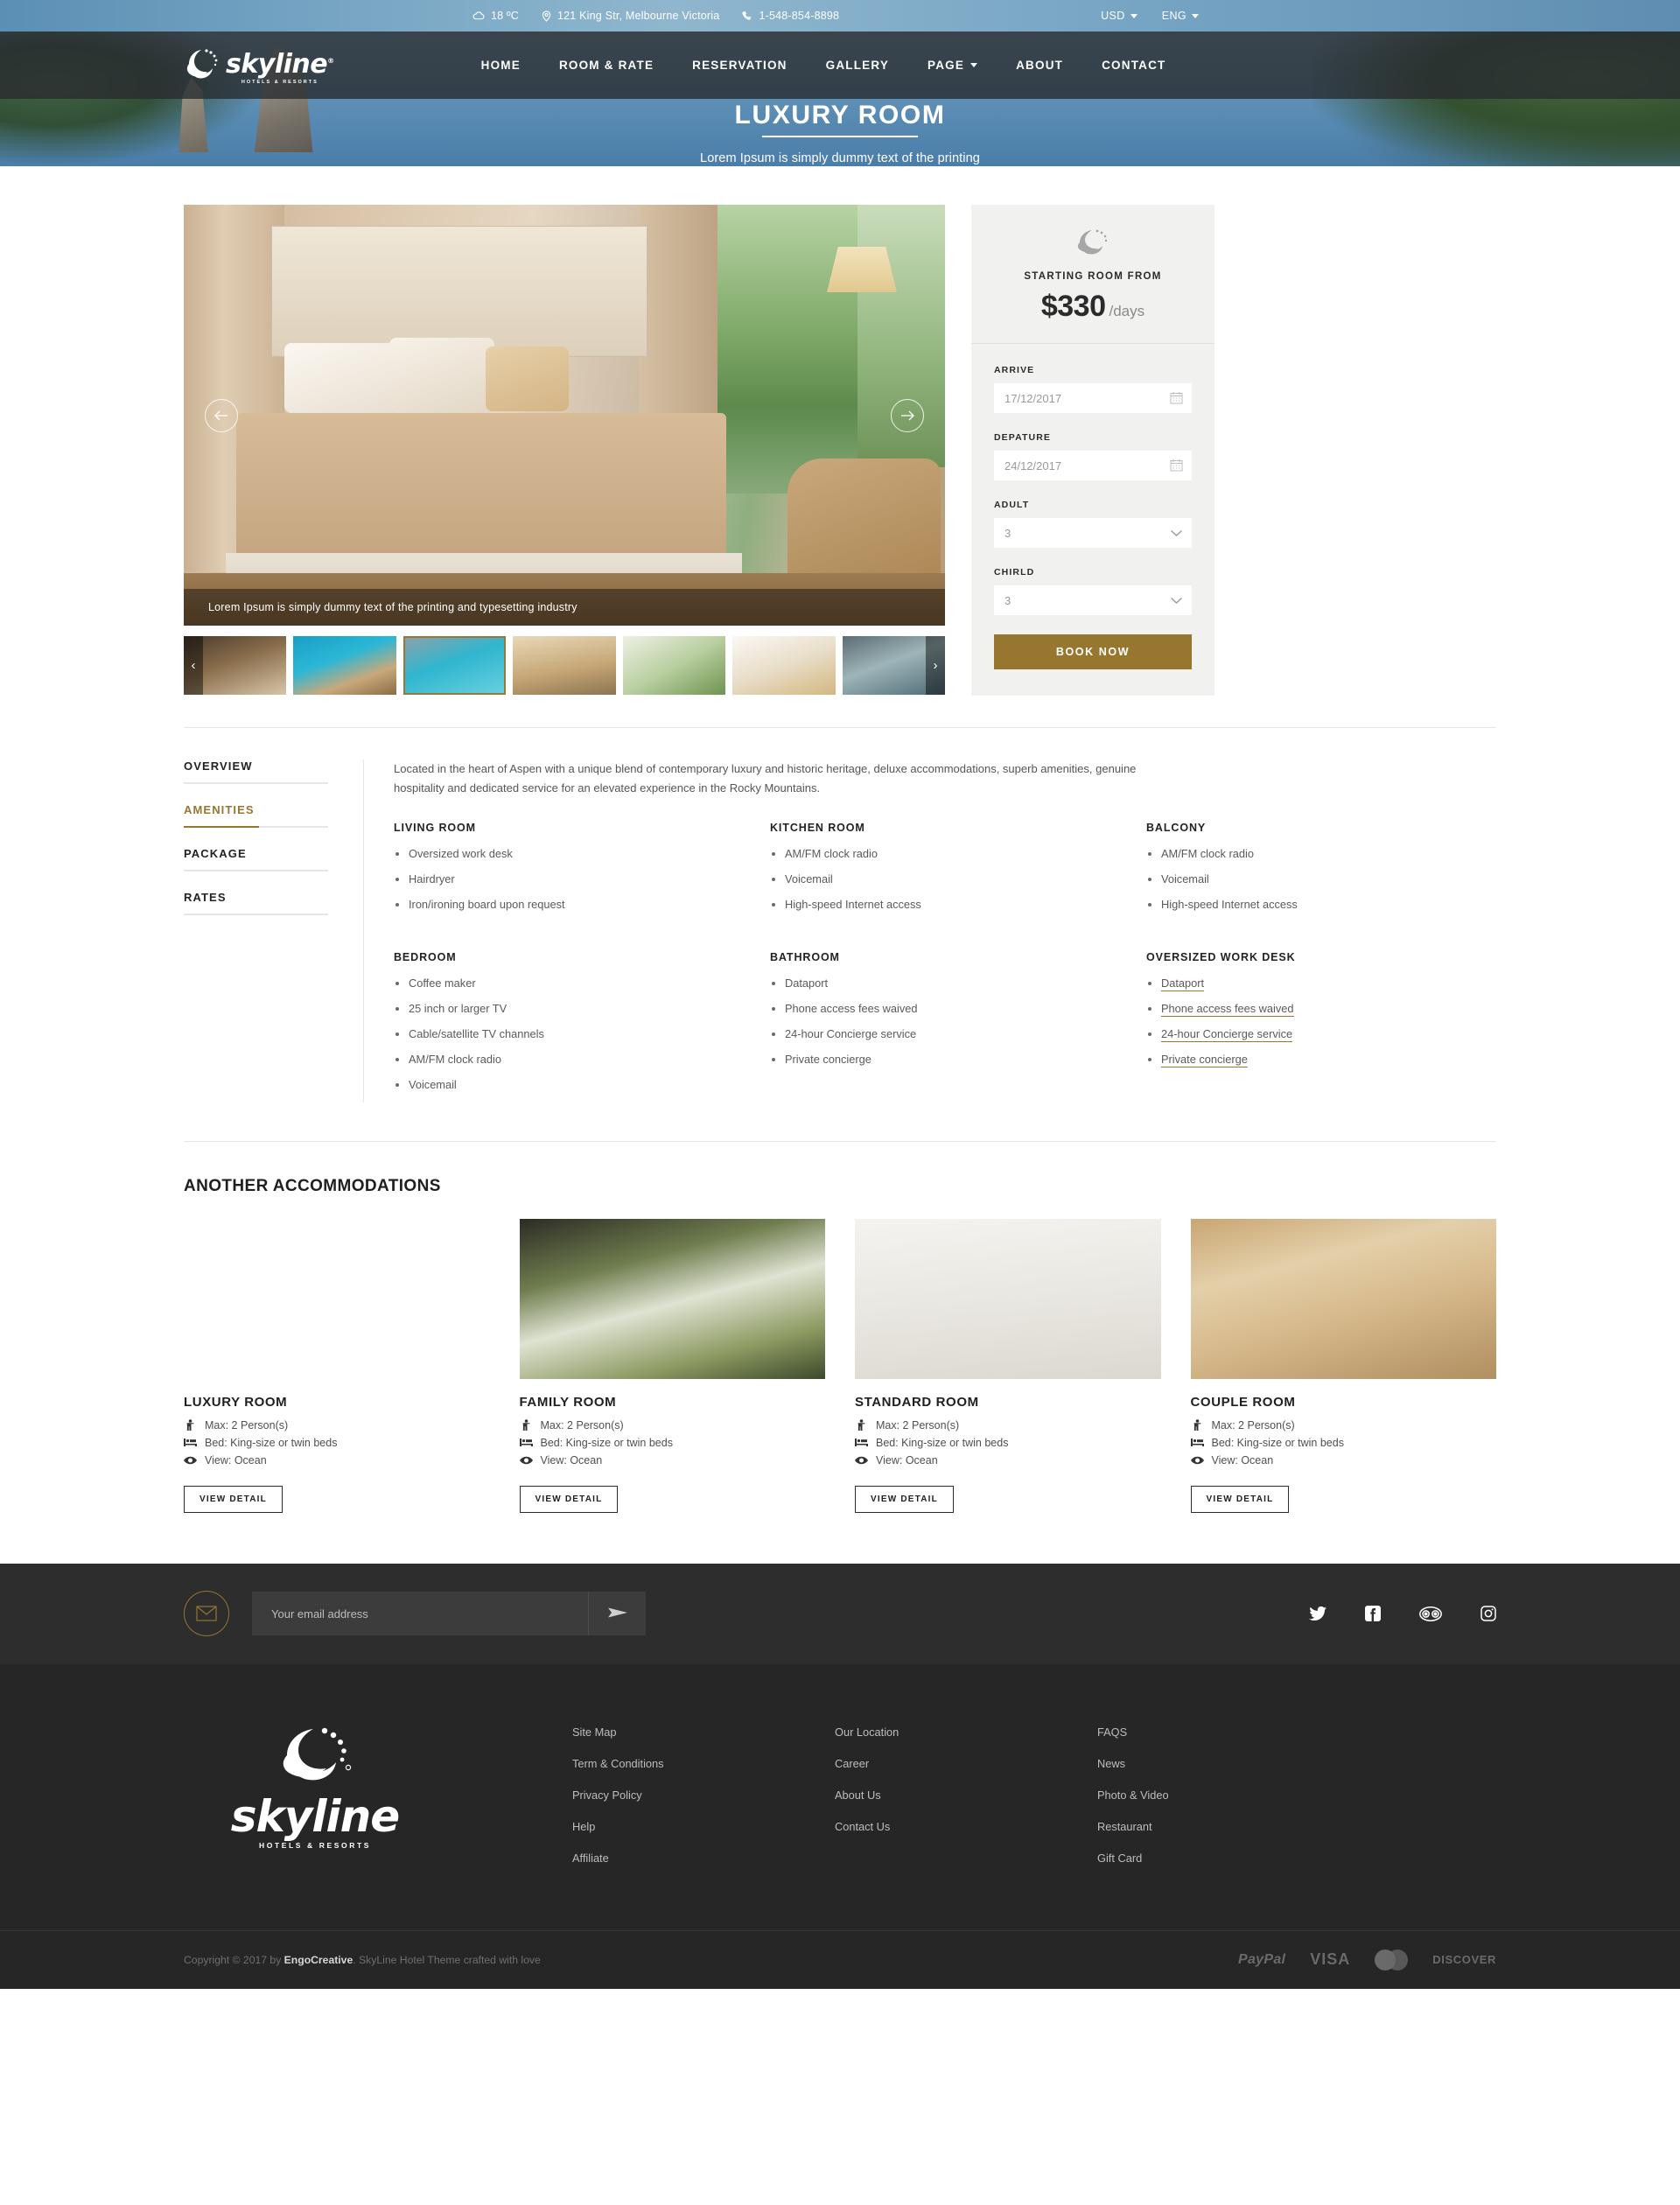  Describe the element at coordinates (703, 1795) in the screenshot. I see `footer-link-privacy: Privacy Policy` at that location.